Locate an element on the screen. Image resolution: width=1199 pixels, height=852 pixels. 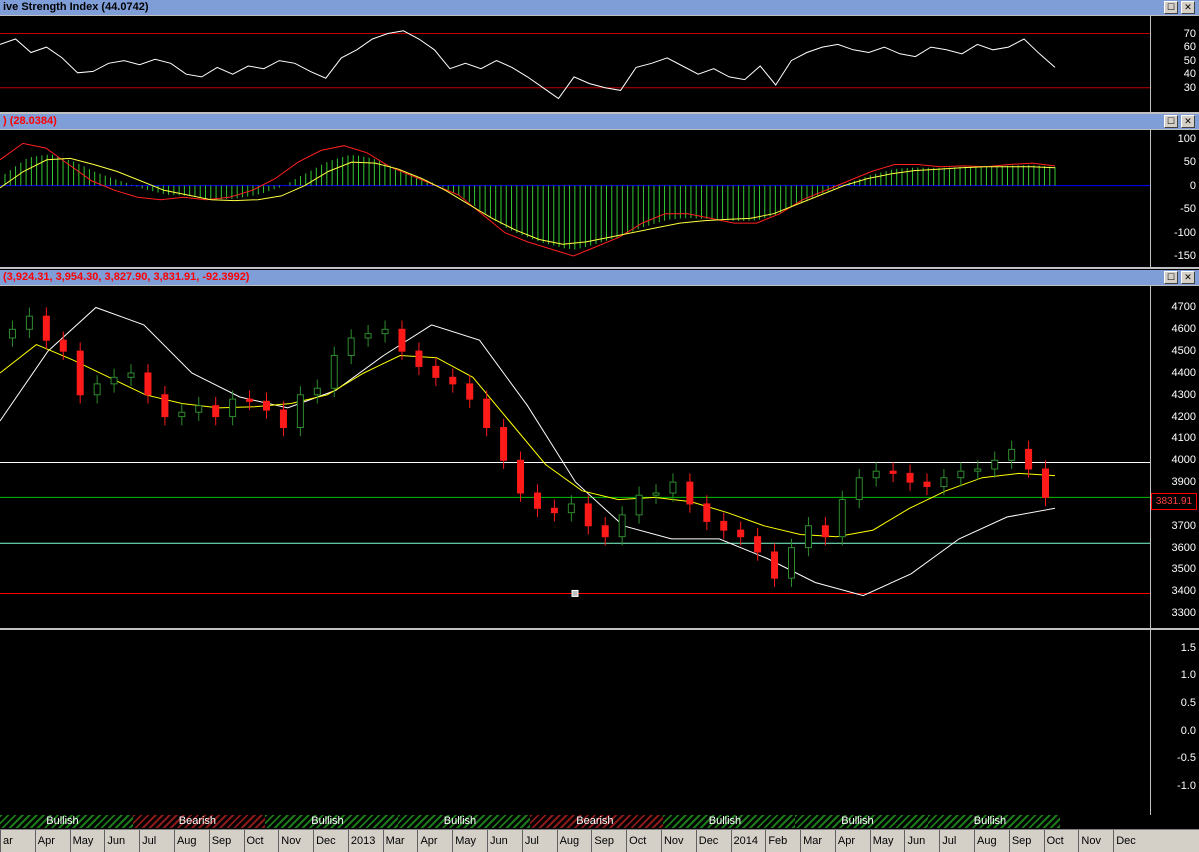
y-tick-label: 4500 is located at coordinates (1183, 351).